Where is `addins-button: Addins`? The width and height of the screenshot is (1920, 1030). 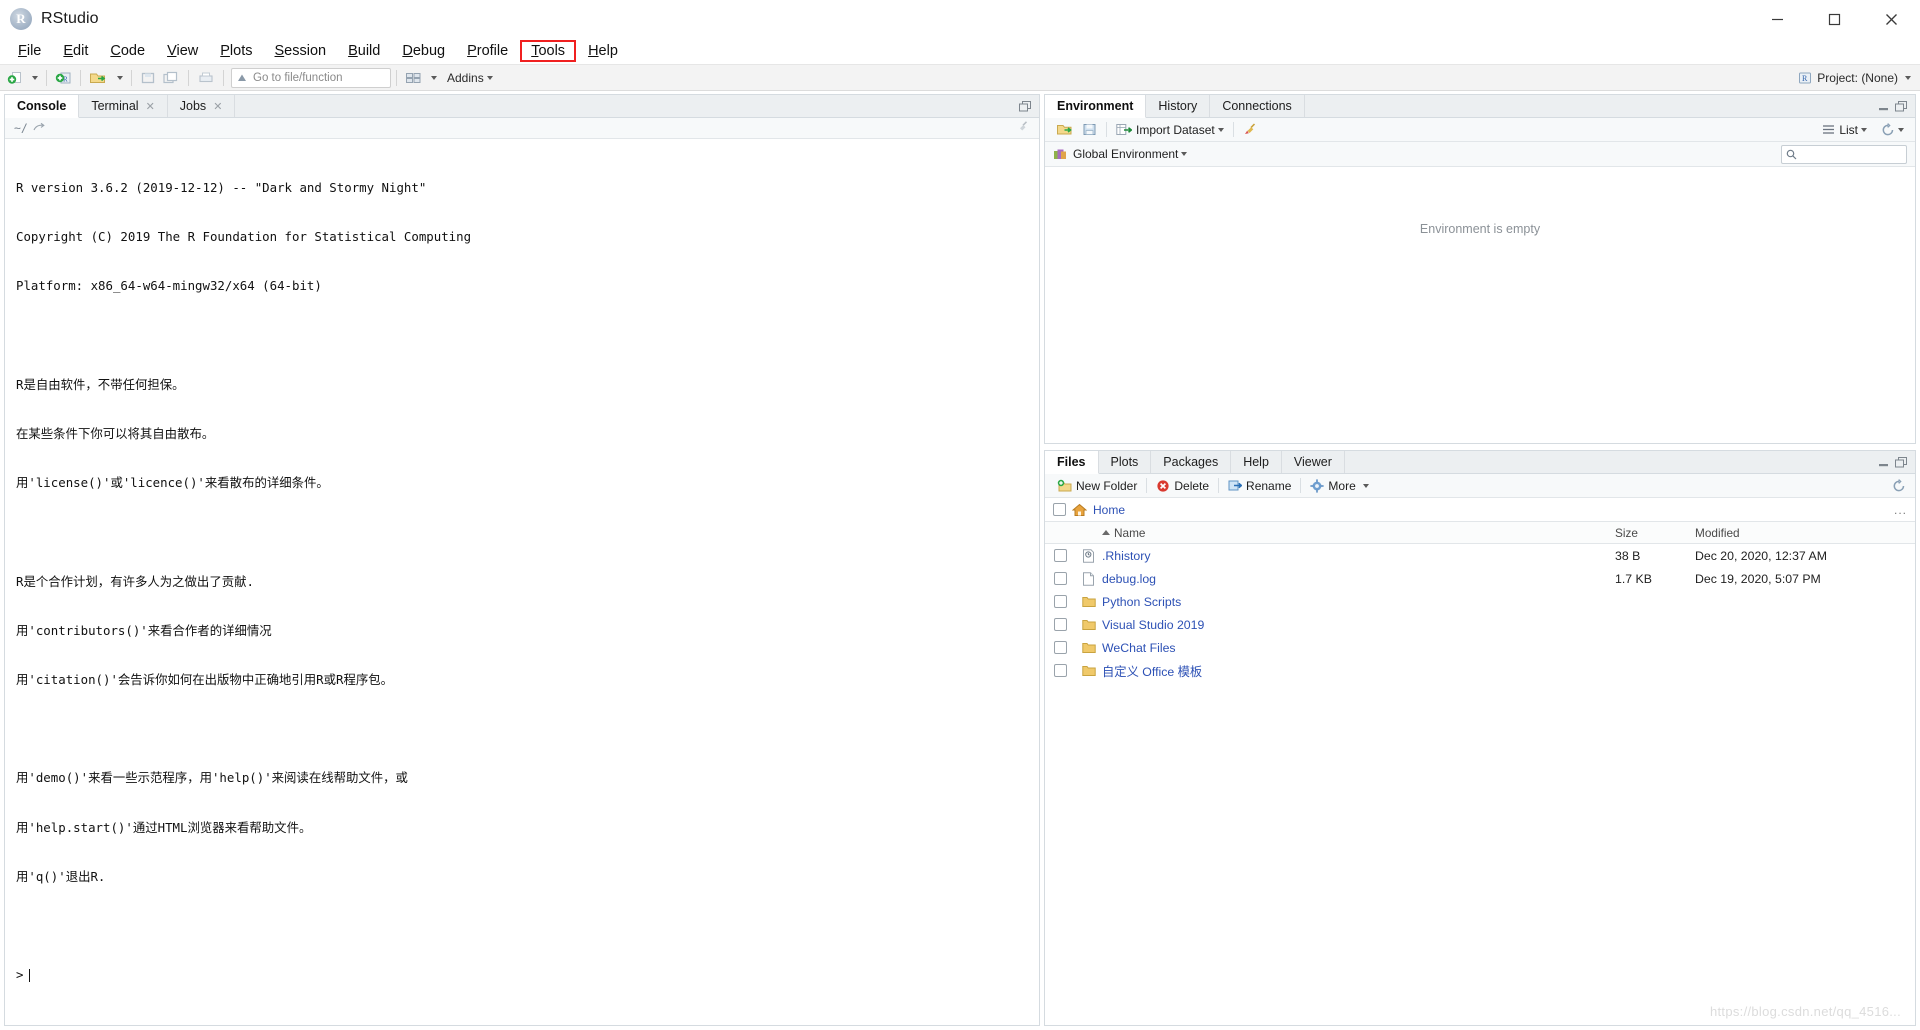
addins-button: Addins is located at coordinates (470, 77).